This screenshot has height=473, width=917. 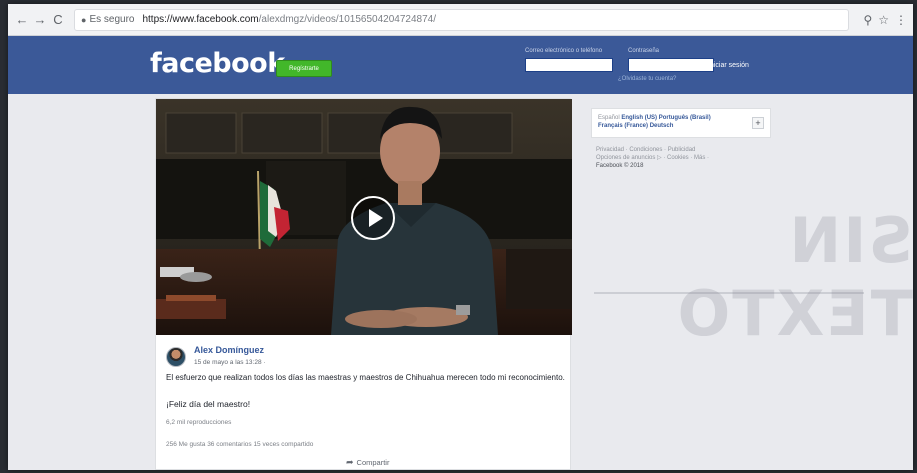 What do you see at coordinates (569, 65) in the screenshot?
I see `email-field` at bounding box center [569, 65].